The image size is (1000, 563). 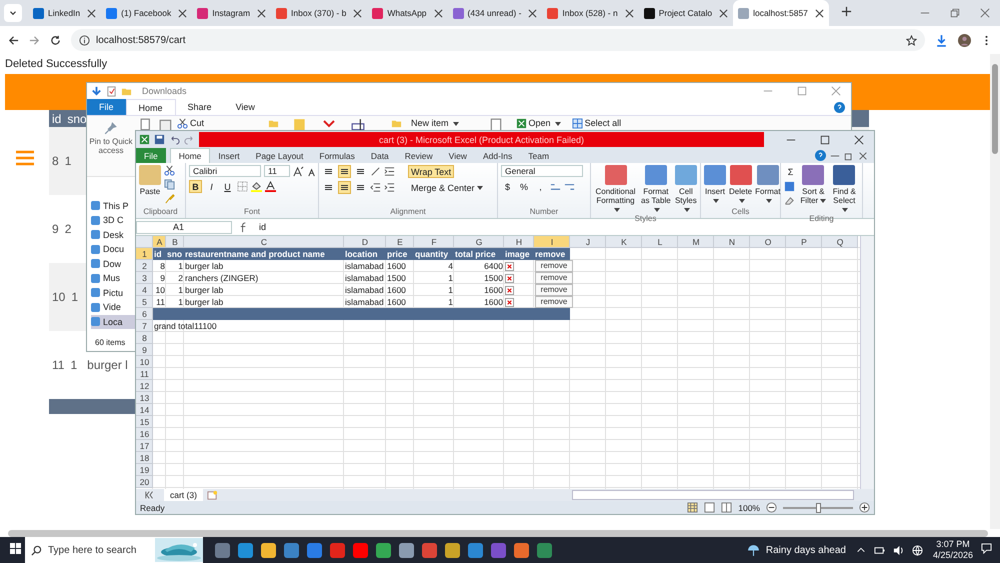 What do you see at coordinates (144, 266) in the screenshot?
I see `row-header: 2` at bounding box center [144, 266].